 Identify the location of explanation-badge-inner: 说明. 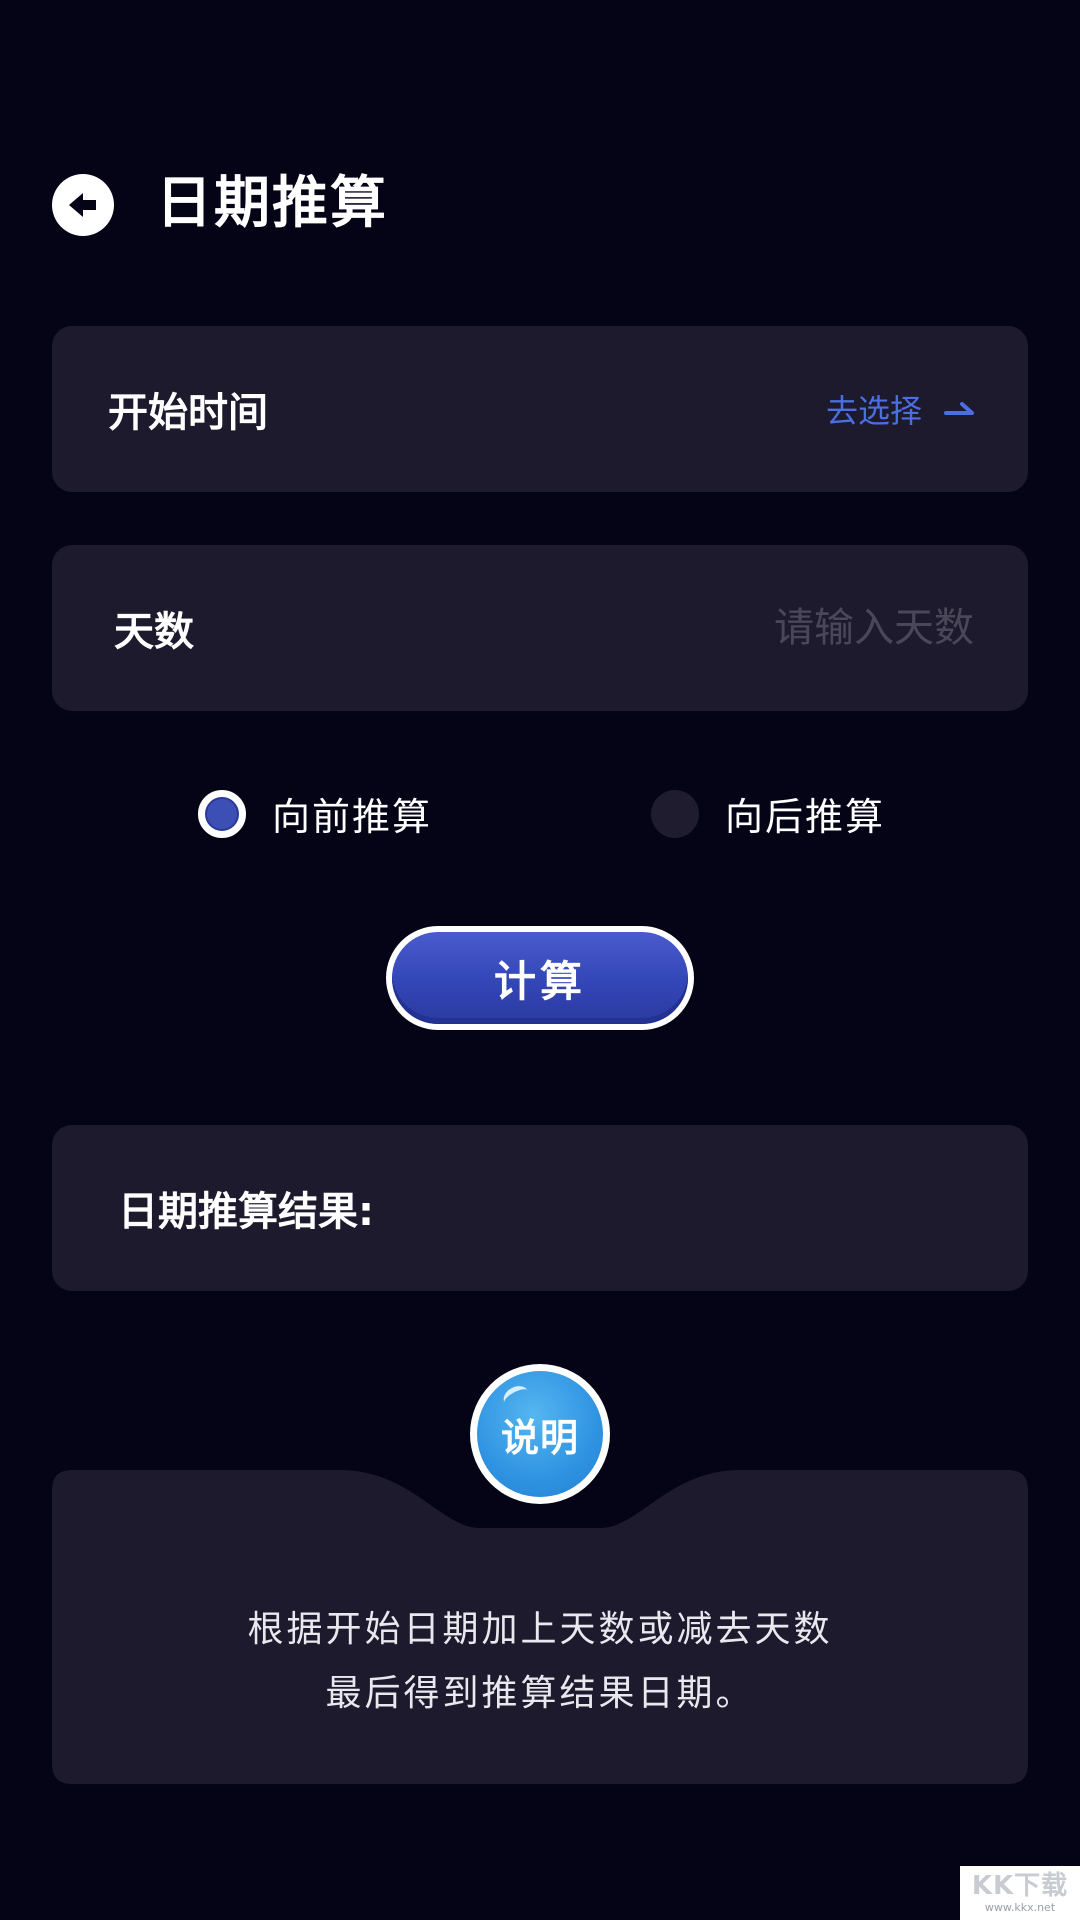
(540, 1434).